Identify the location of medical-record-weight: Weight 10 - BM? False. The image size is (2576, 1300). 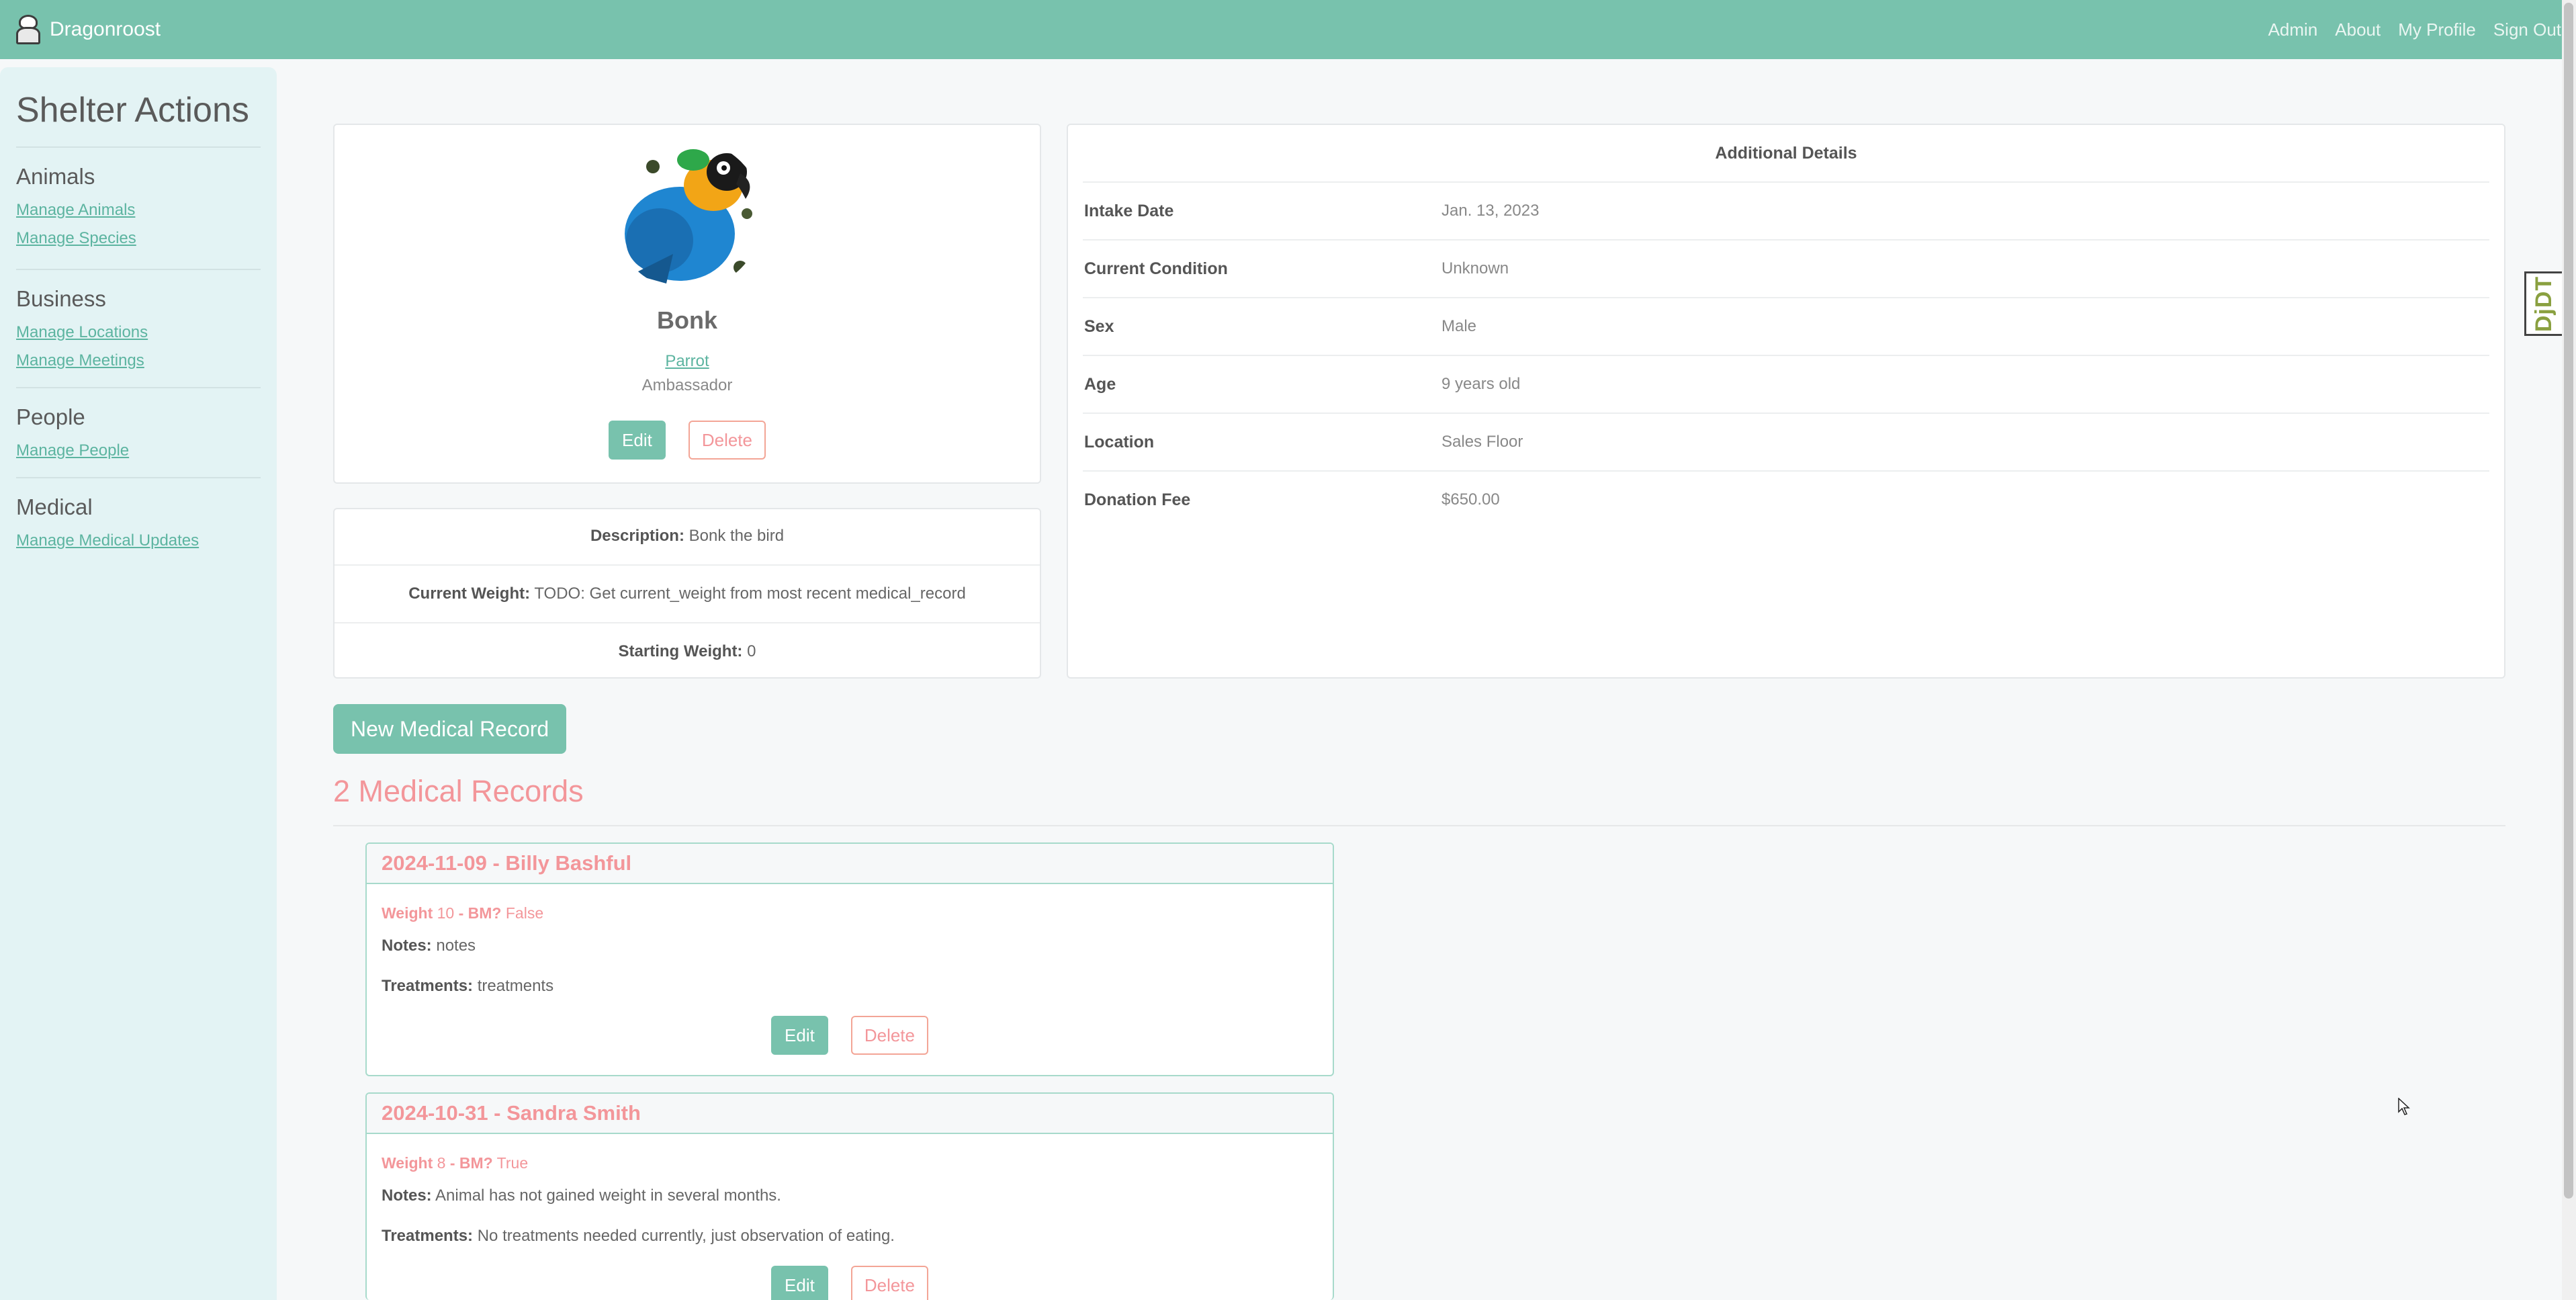
(463, 913).